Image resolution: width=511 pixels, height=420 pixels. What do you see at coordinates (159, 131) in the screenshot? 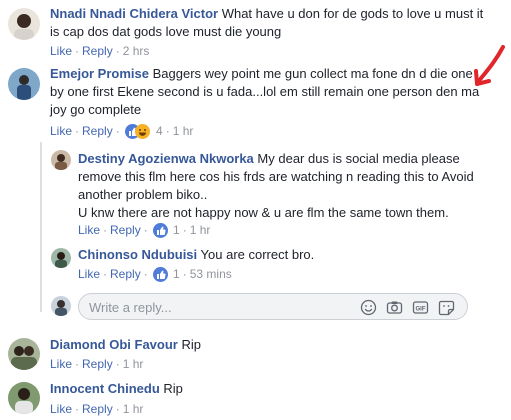
I see `reaction-count: 4` at bounding box center [159, 131].